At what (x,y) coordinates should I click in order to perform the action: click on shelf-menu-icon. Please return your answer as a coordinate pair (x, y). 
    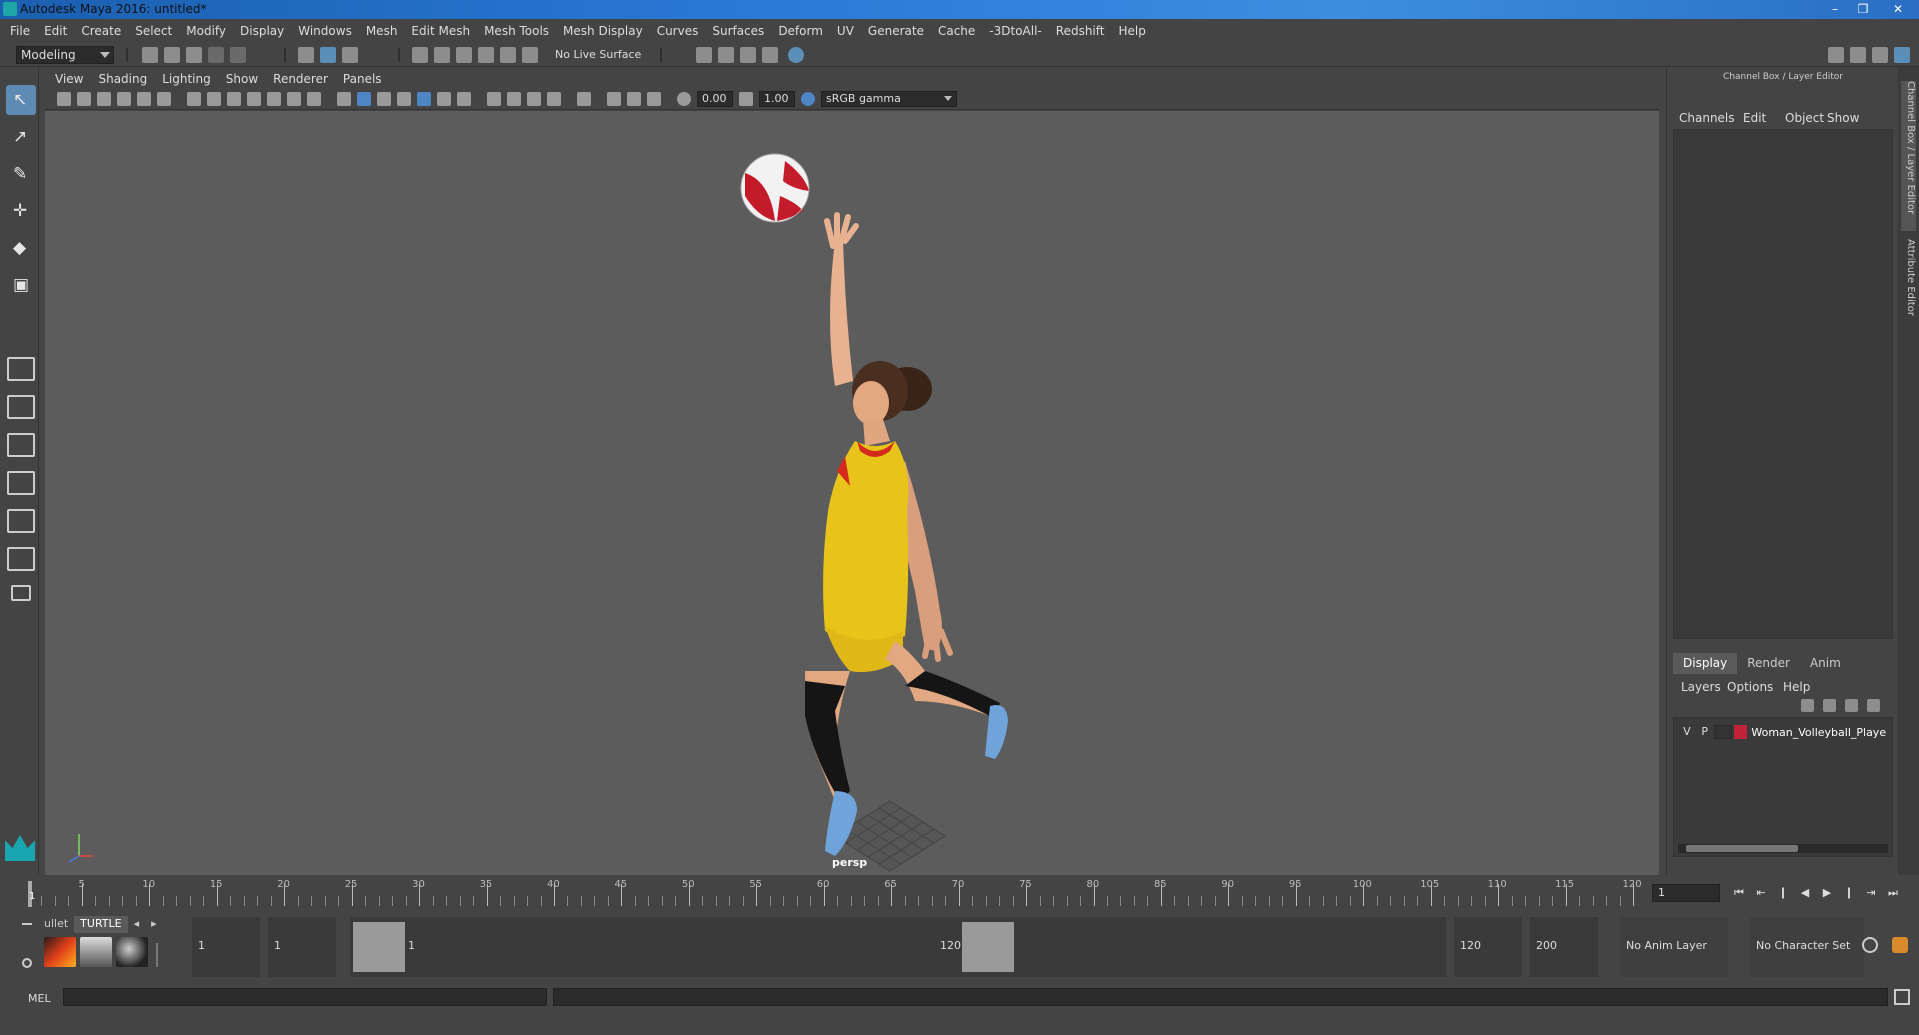
    Looking at the image, I should click on (27, 924).